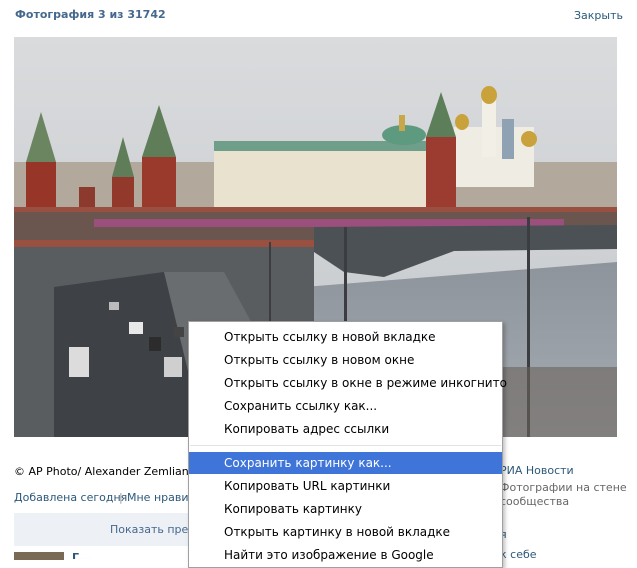 This screenshot has width=637, height=568. I want to click on menu-item-open-link-new-tab: Открыть ссылку в новой вкладке, so click(345, 337).